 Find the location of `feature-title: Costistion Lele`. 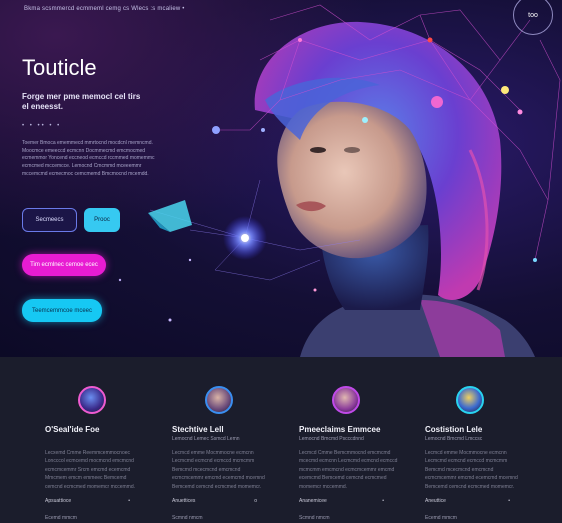

feature-title: Costistion Lele is located at coordinates (454, 429).